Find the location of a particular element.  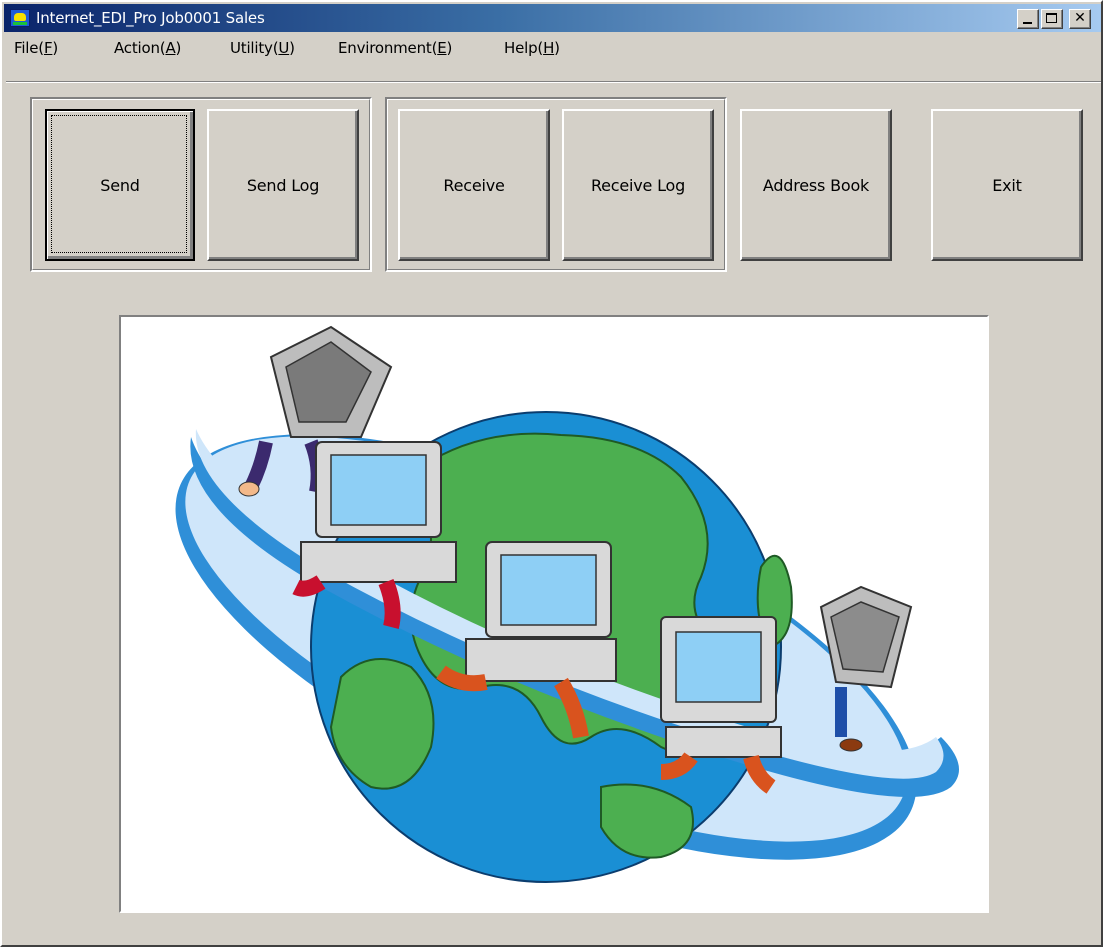

menu-environment: Environment(E) is located at coordinates (395, 48).